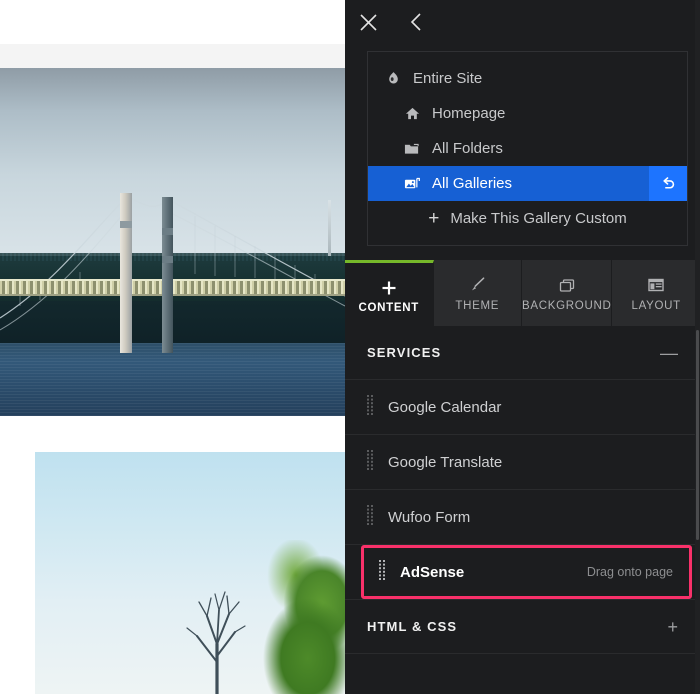  I want to click on nav-item-all-folders: All Folders, so click(527, 148).